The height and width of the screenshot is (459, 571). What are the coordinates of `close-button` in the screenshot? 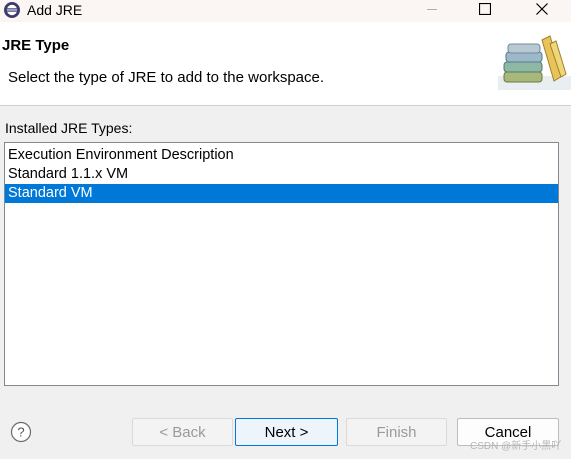 It's located at (542, 11).